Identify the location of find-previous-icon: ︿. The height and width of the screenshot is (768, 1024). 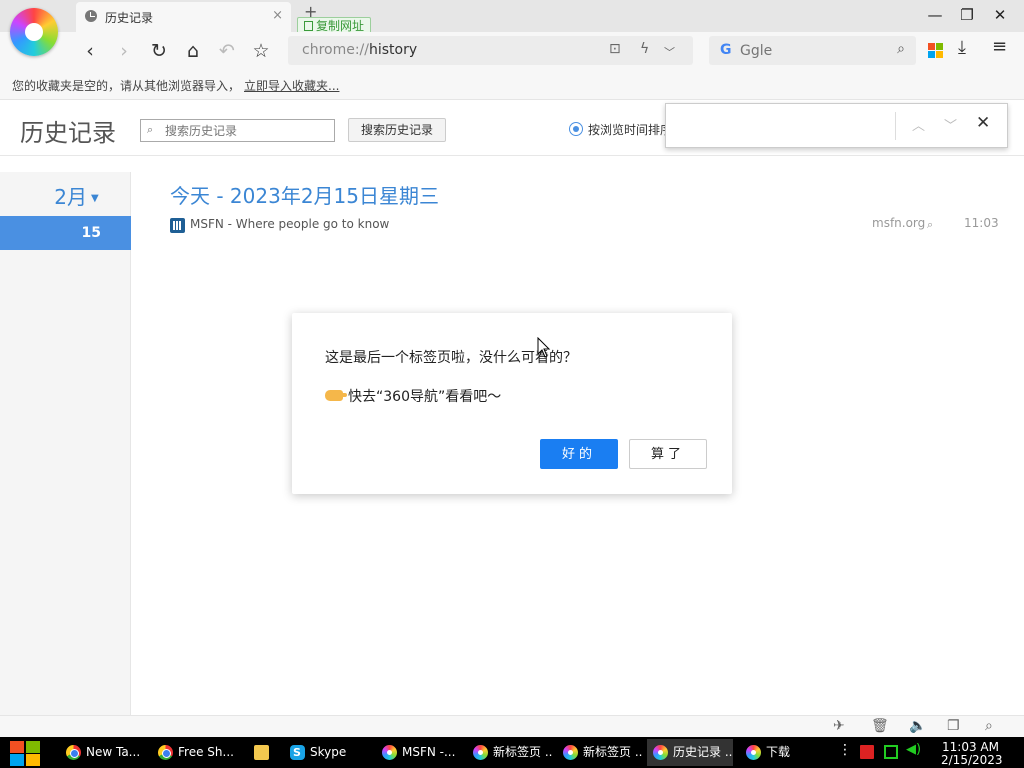
(918, 124).